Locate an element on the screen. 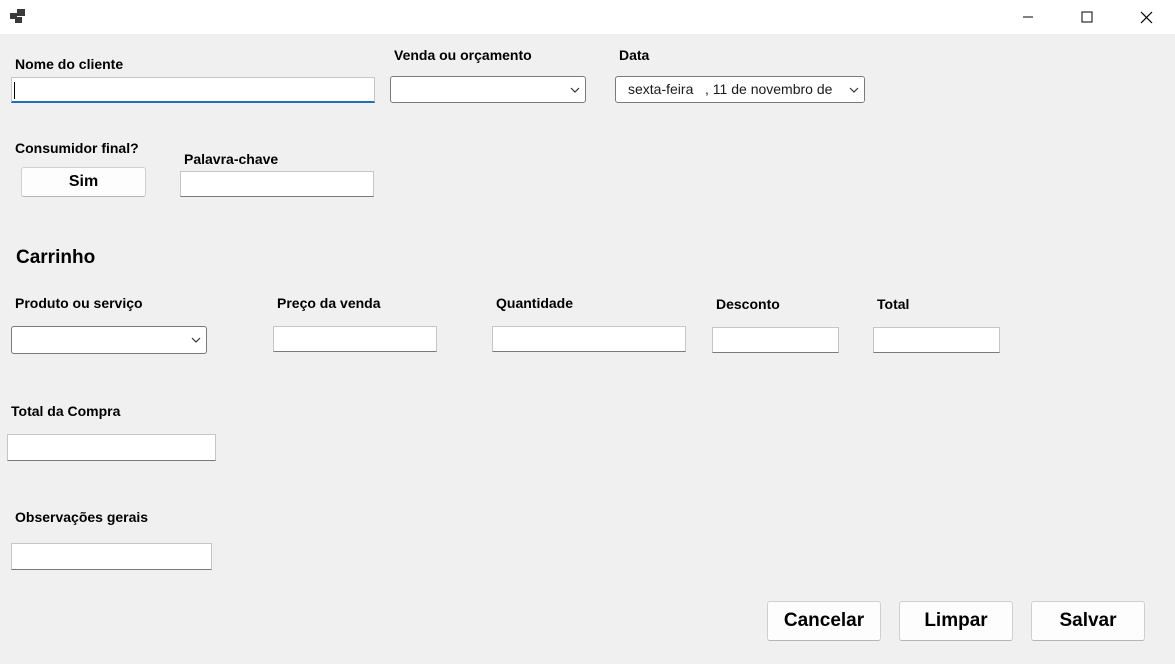  minimize-icon is located at coordinates (1028, 17).